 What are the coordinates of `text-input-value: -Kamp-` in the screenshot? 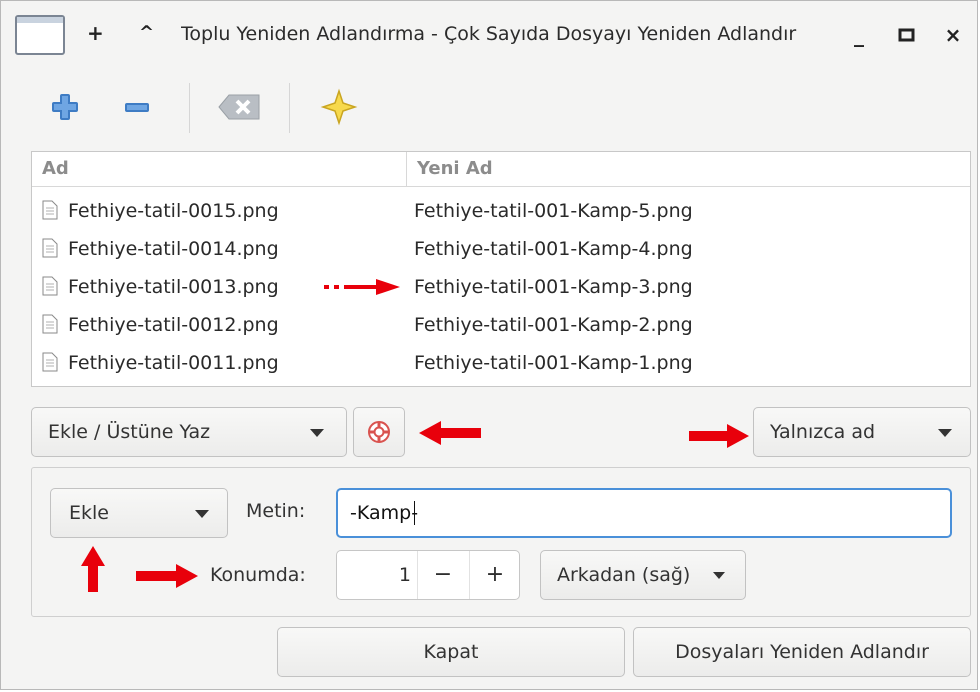 It's located at (384, 513).